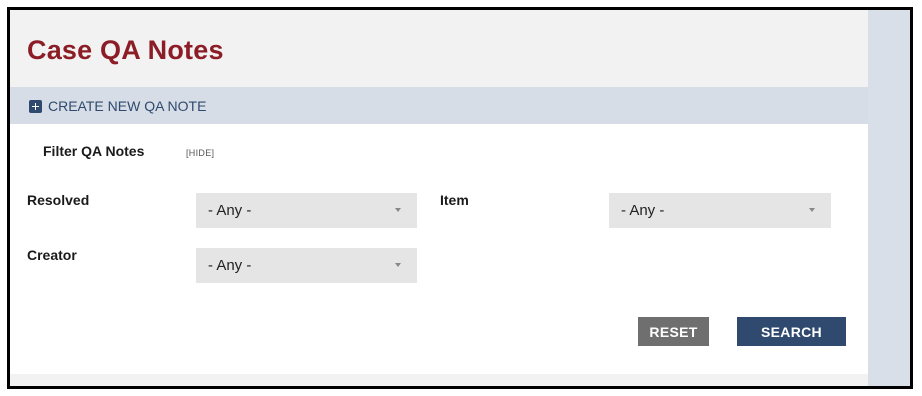  Describe the element at coordinates (791, 331) in the screenshot. I see `search-button: SEARCH` at that location.